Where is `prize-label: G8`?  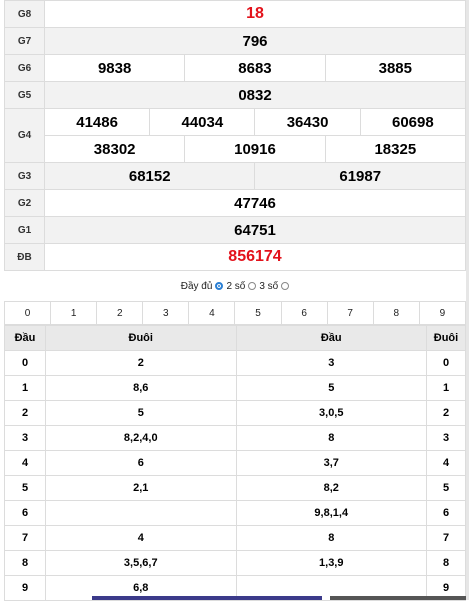
prize-label: G8 is located at coordinates (24, 14).